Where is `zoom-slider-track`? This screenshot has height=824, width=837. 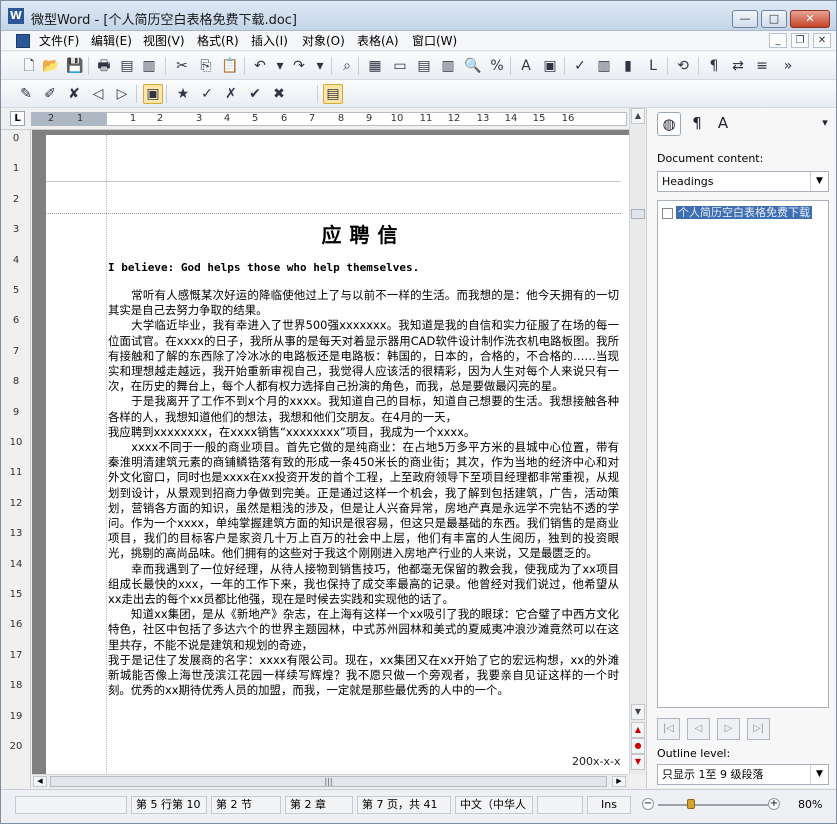
zoom-slider-track is located at coordinates (713, 805).